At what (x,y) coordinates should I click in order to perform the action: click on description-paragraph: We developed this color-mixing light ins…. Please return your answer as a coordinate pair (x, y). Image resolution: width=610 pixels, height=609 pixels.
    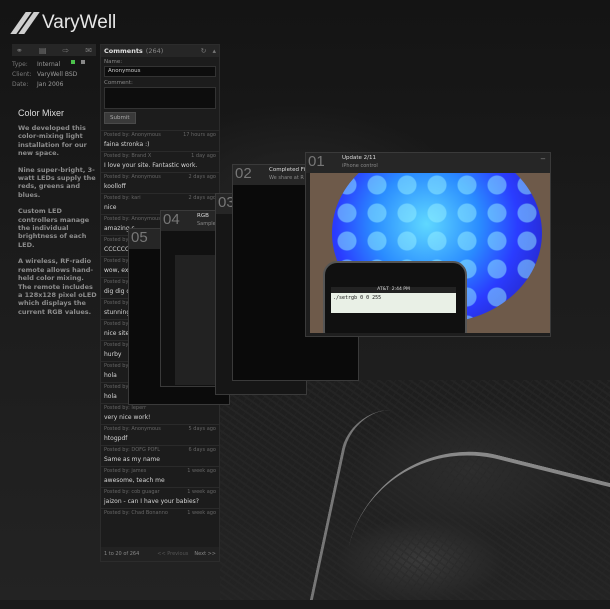
    Looking at the image, I should click on (52, 141).